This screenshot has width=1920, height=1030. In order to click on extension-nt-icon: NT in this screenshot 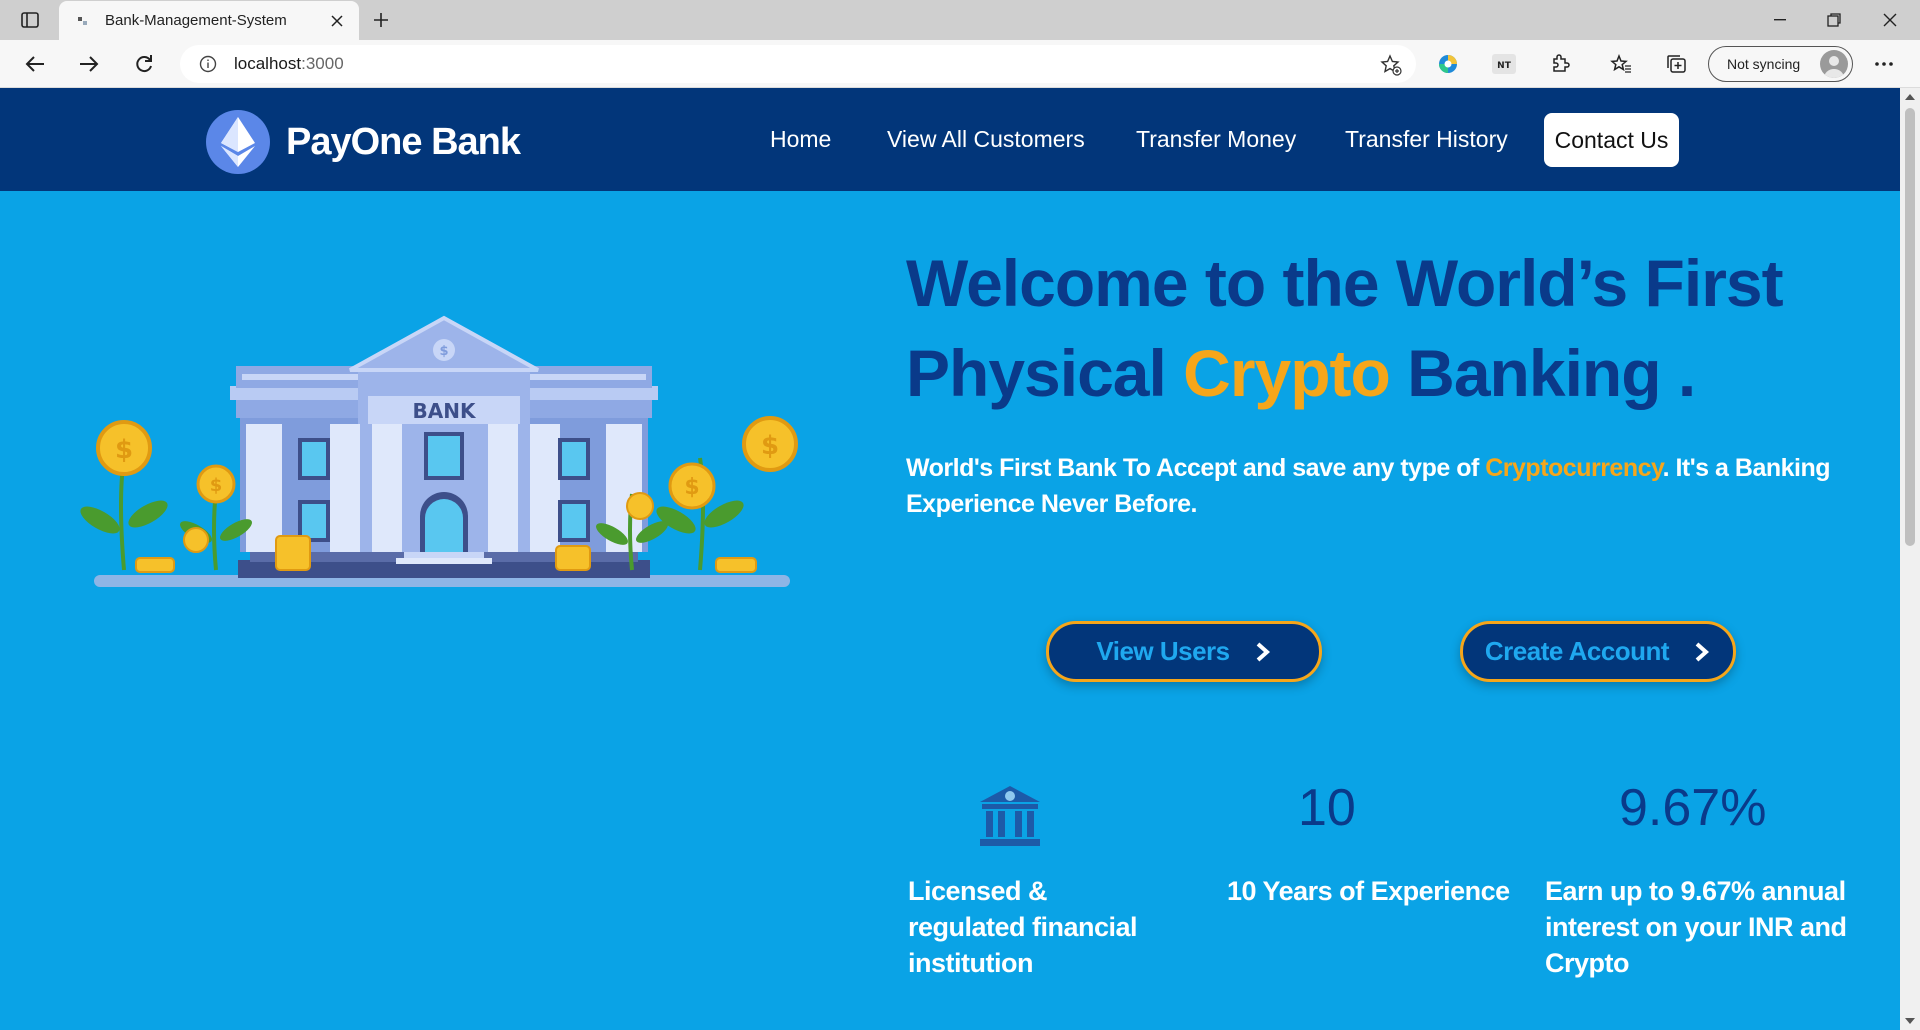, I will do `click(1504, 64)`.